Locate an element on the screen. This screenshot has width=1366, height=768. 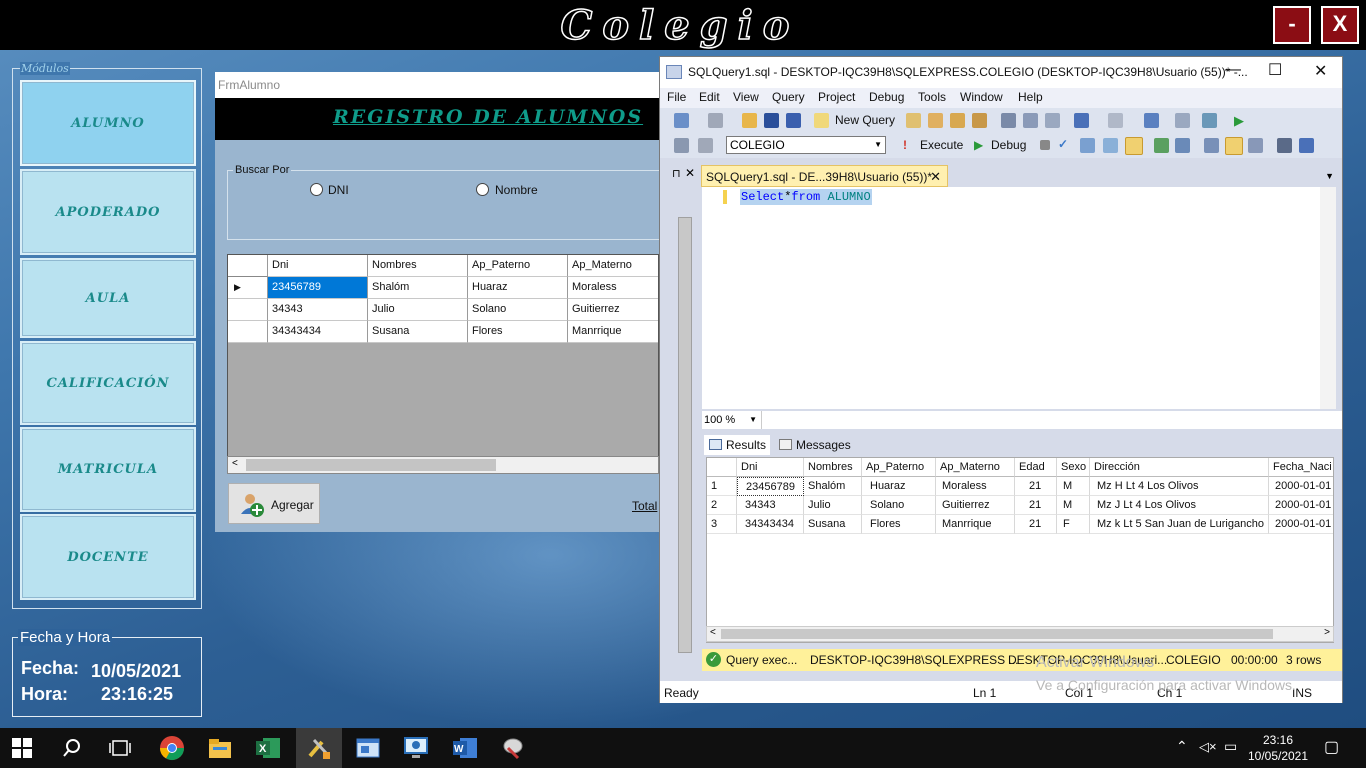
result-cell: Huaraz is located at coordinates (899, 486).